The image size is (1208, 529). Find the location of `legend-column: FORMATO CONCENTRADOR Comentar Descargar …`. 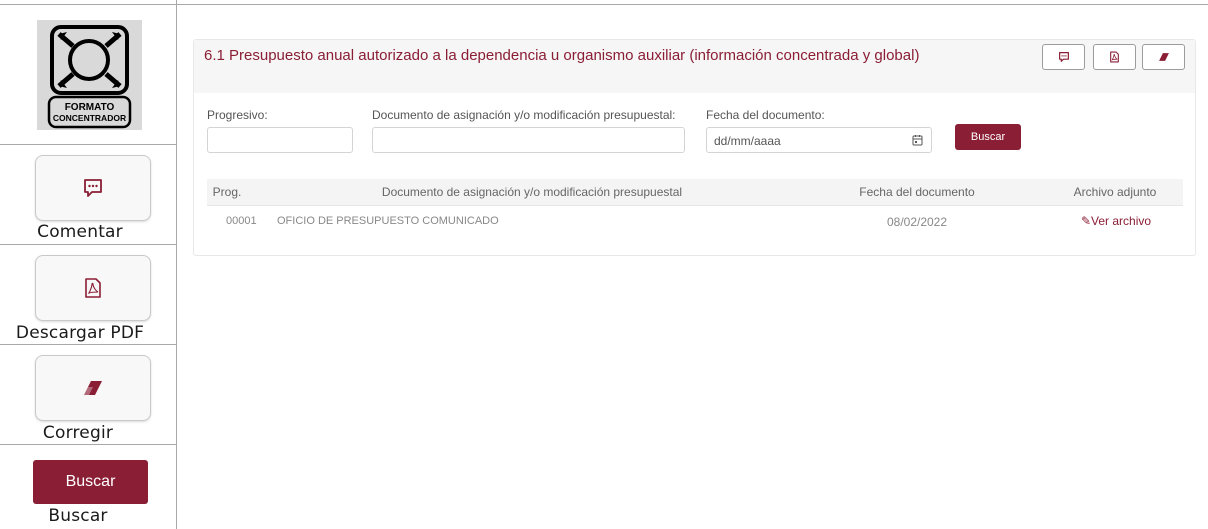

legend-column: FORMATO CONCENTRADOR Comentar Descargar … is located at coordinates (88, 264).